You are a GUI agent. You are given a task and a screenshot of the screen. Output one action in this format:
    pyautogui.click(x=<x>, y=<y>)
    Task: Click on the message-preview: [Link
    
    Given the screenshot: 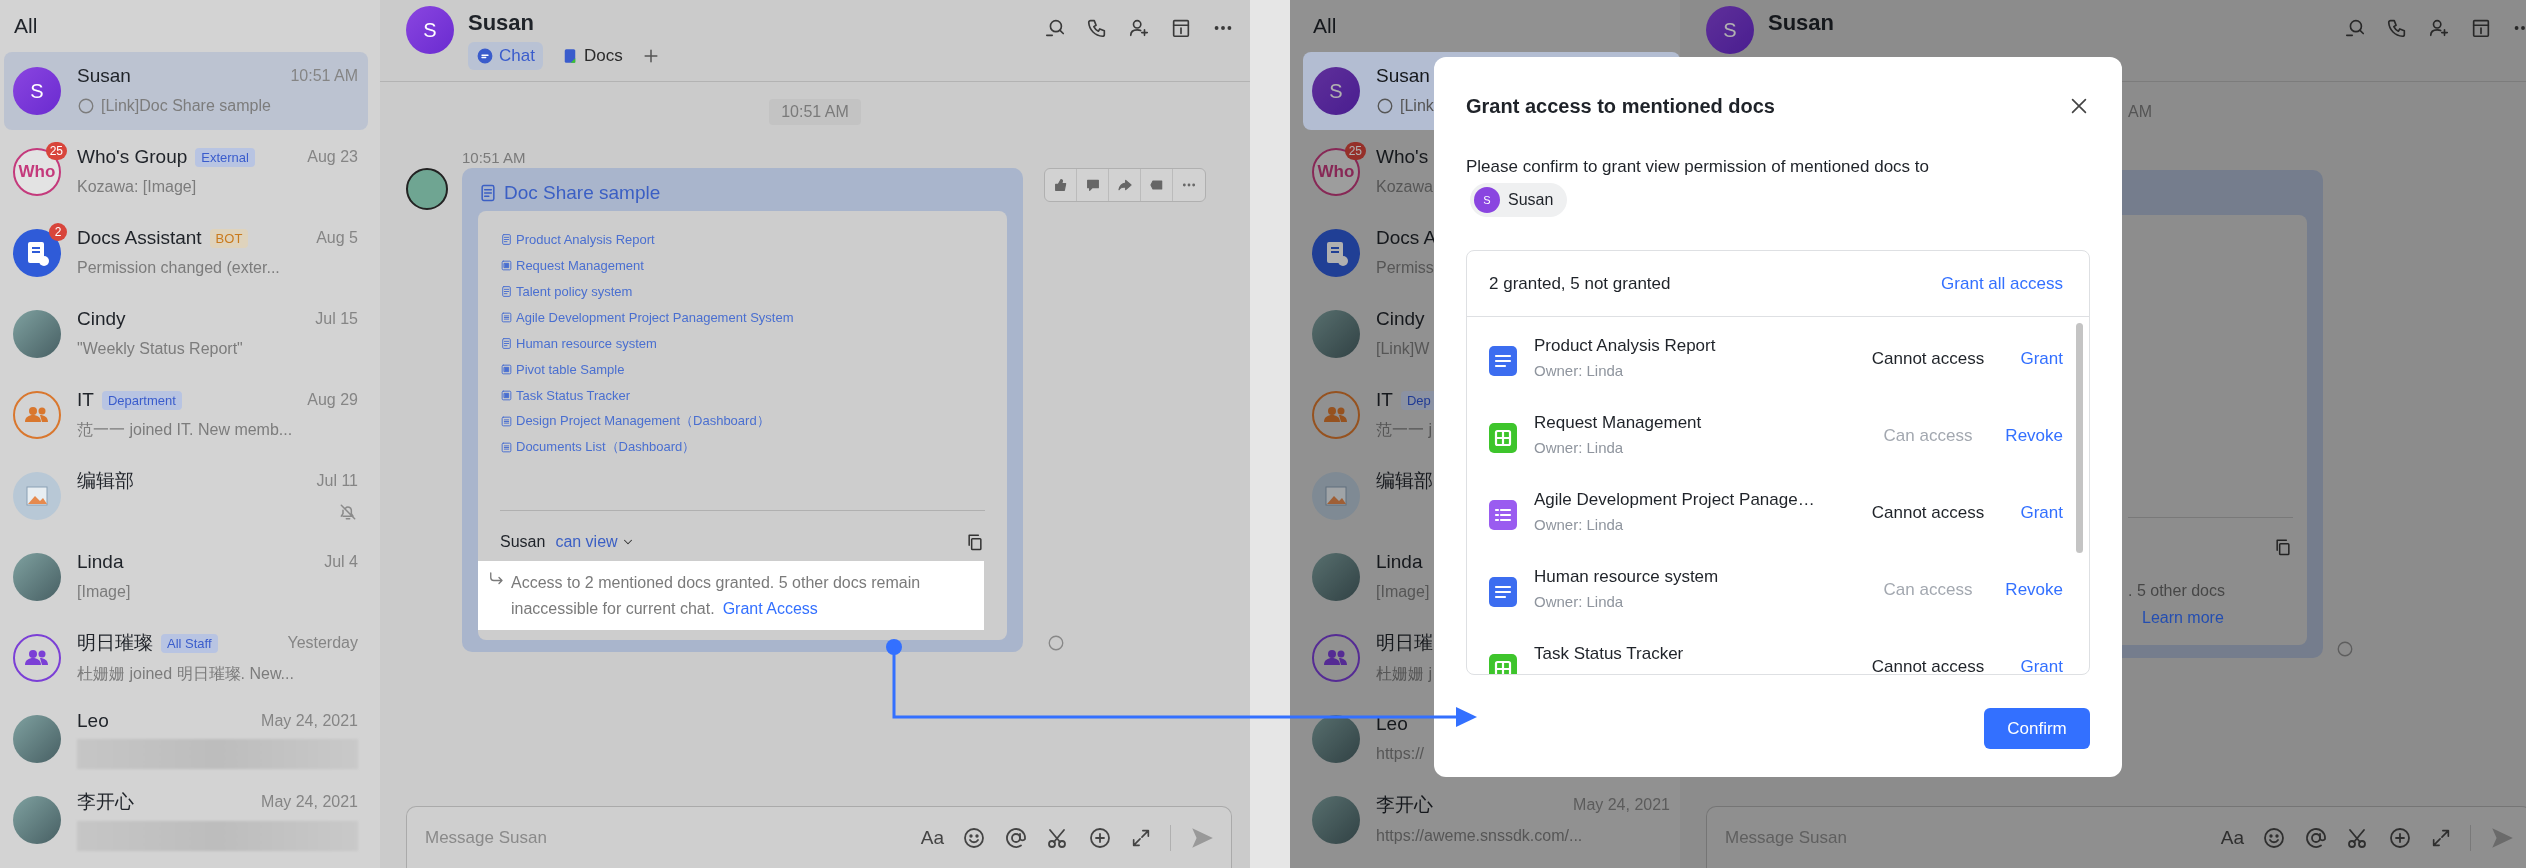 What is the action you would take?
    pyautogui.click(x=1417, y=106)
    